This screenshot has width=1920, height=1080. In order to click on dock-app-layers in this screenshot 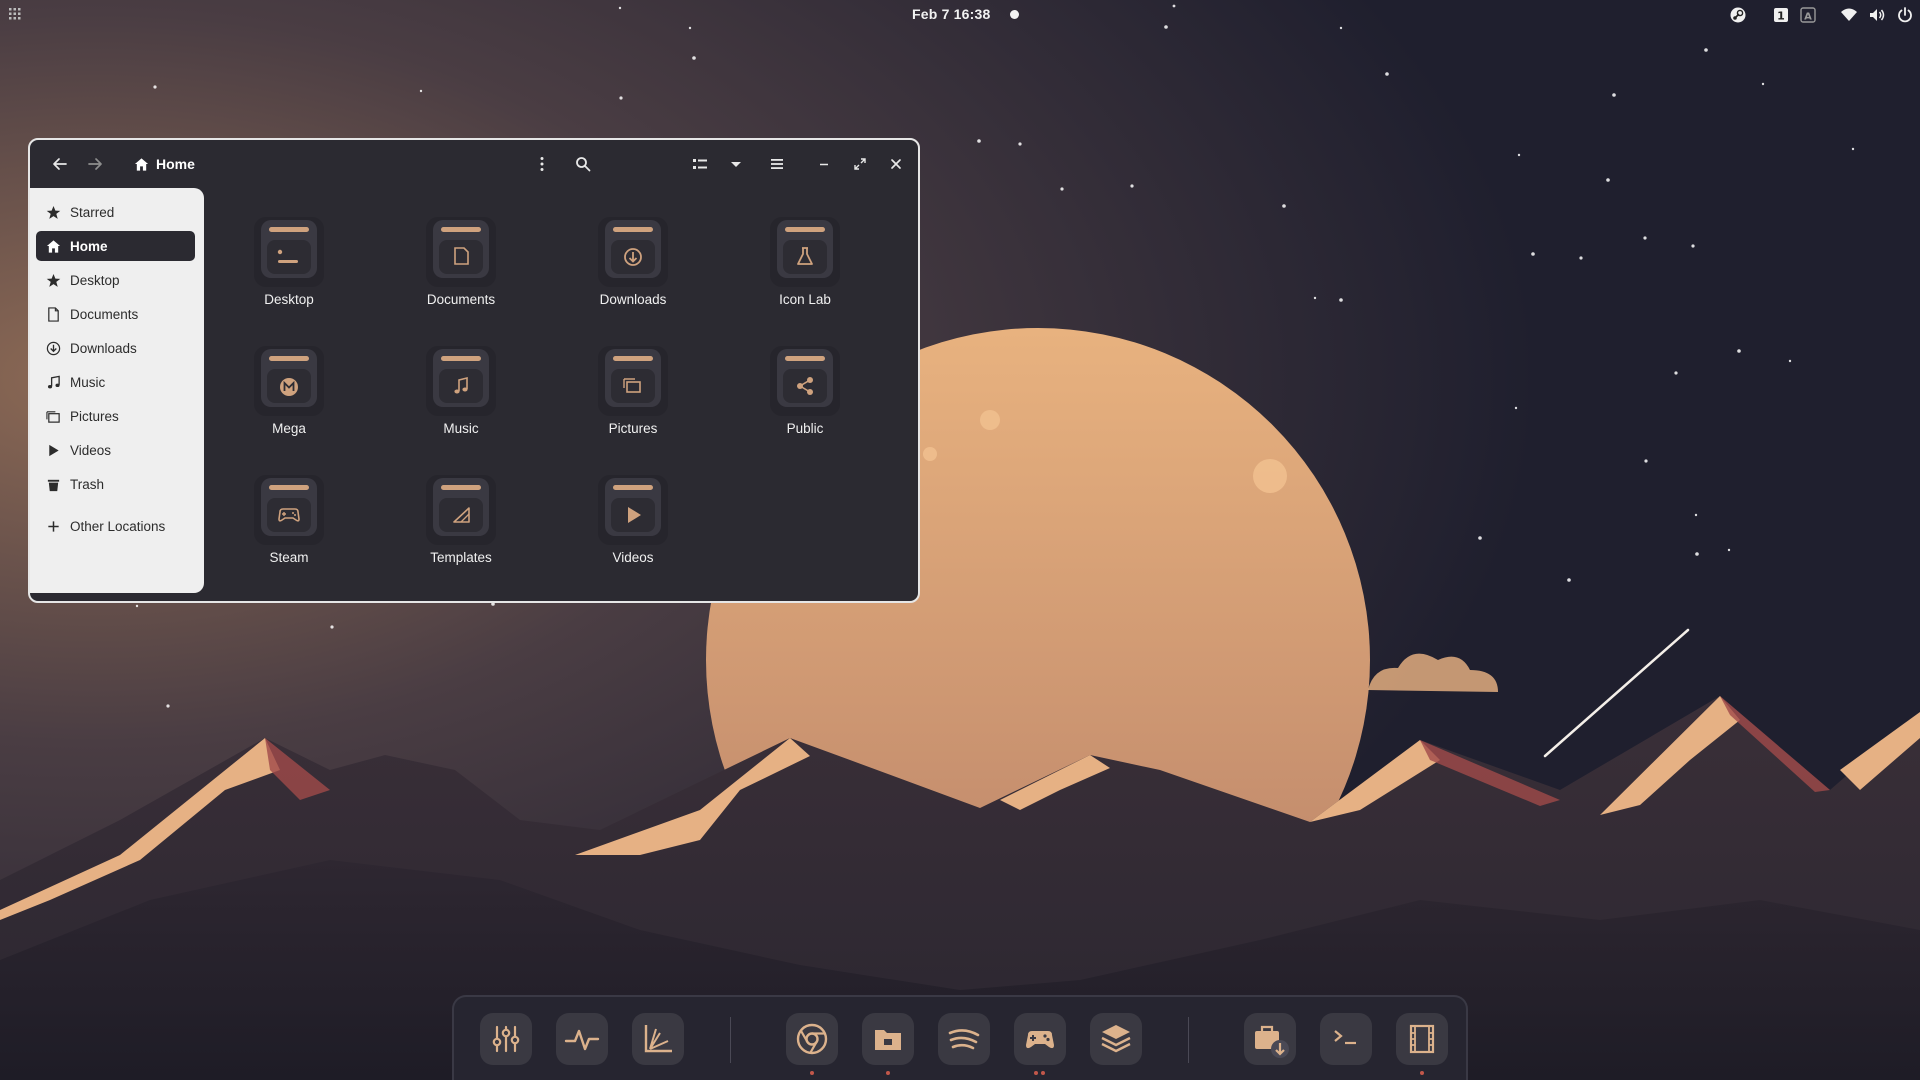, I will do `click(1116, 1039)`.